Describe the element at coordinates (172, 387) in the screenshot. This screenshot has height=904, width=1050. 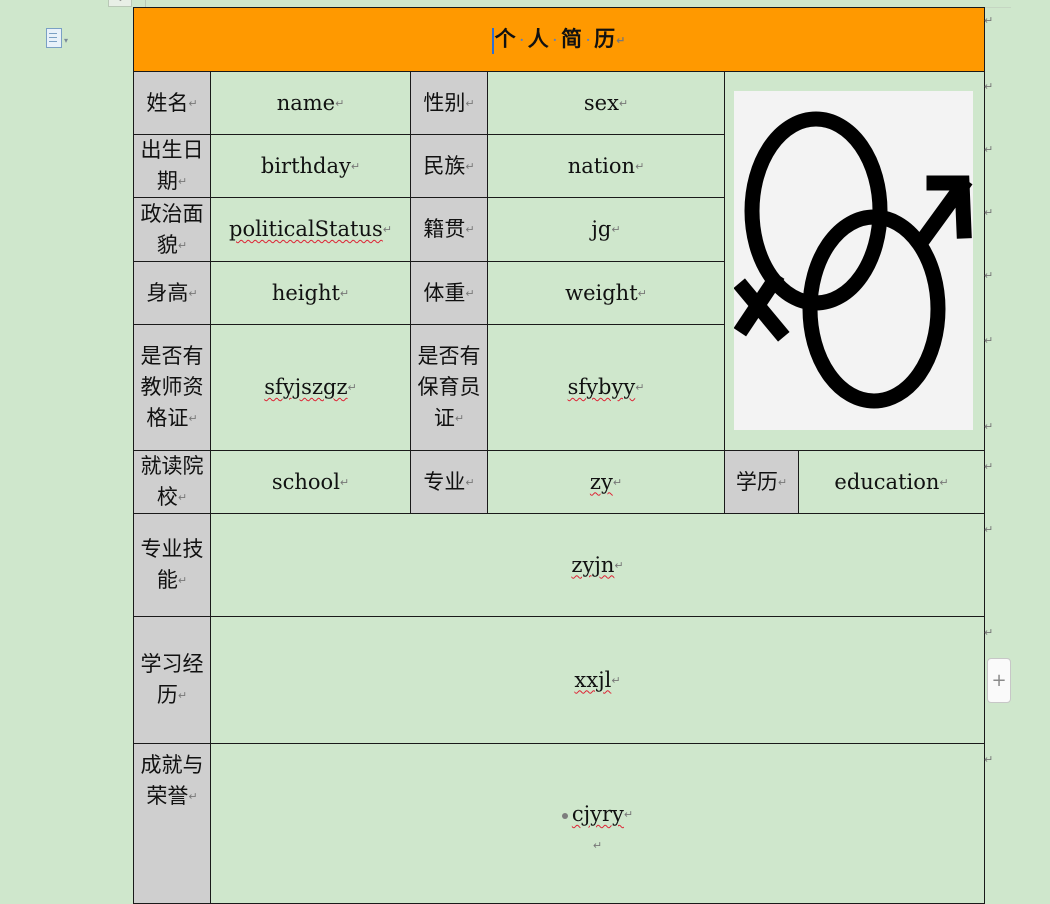
I see `teacher-cert-label: 是否有教师资格证↵` at that location.